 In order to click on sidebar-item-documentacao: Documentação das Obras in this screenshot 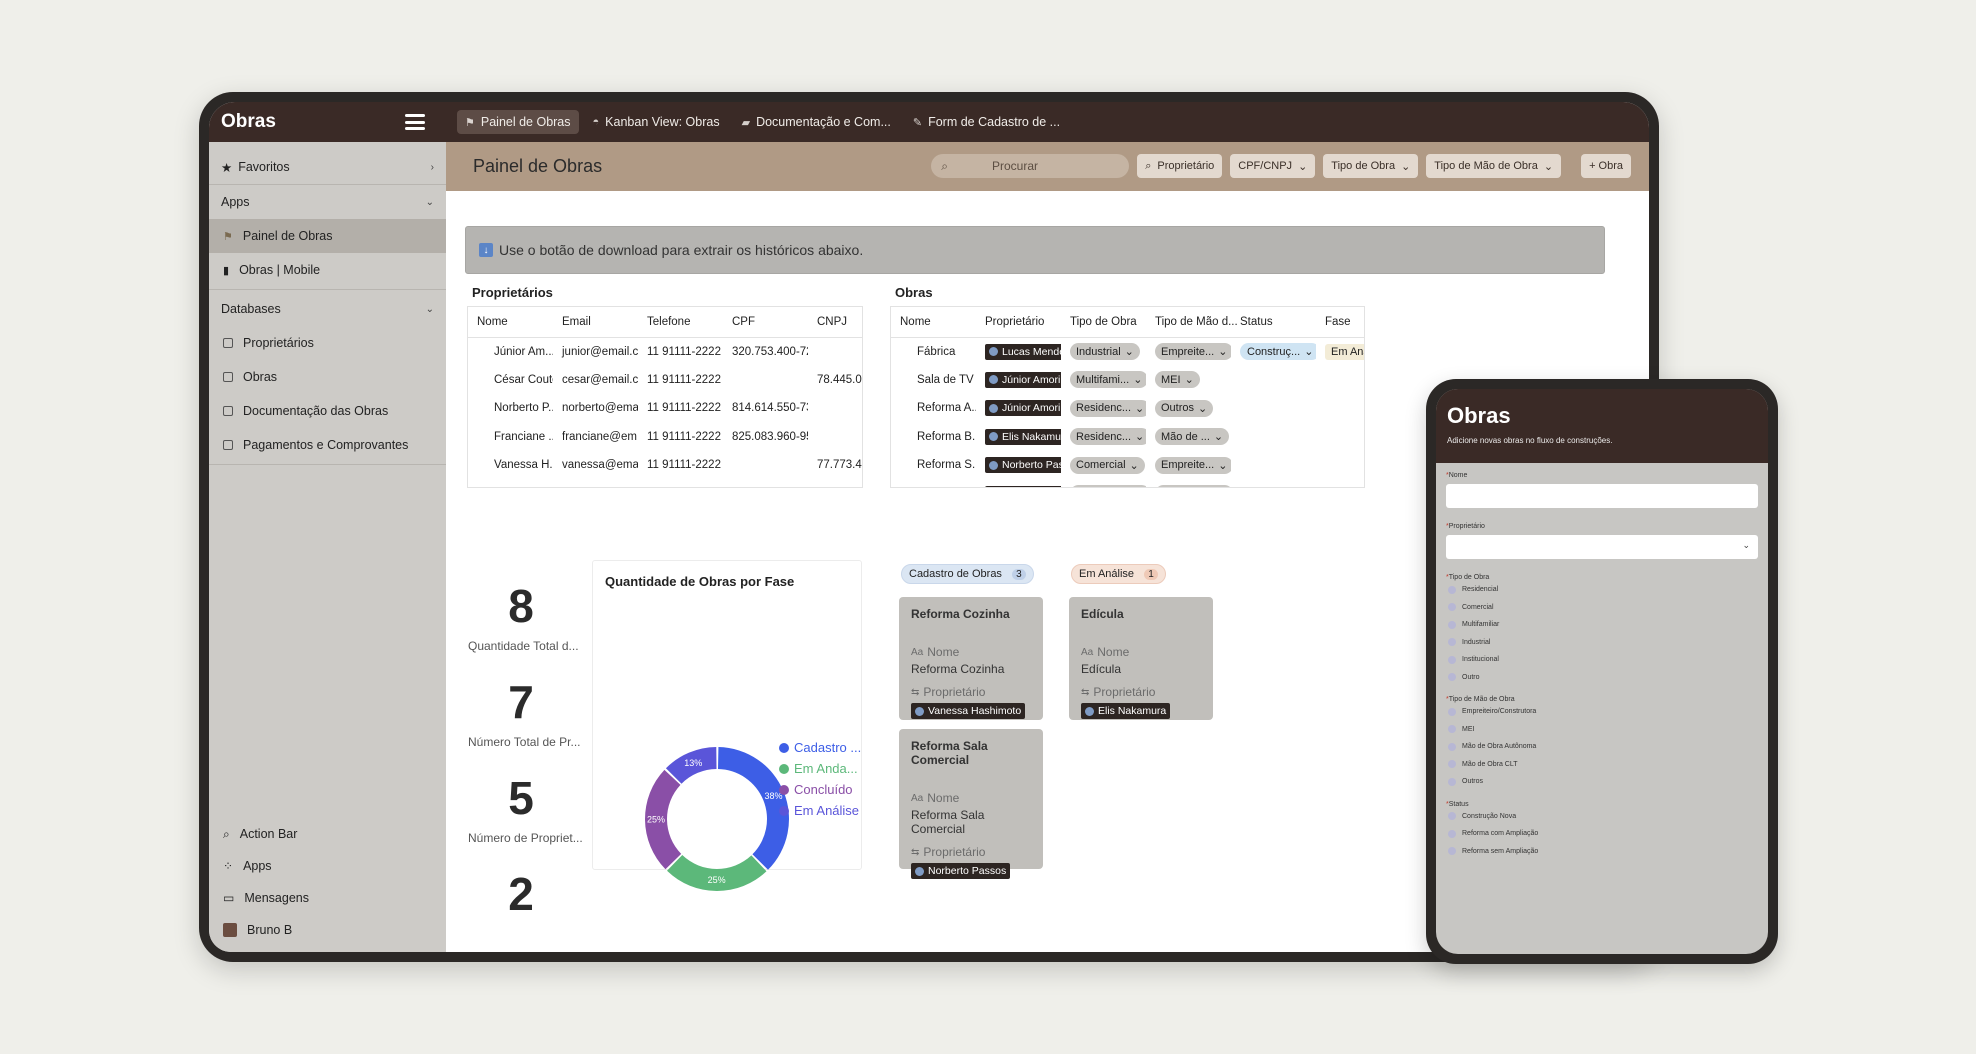, I will do `click(327, 411)`.